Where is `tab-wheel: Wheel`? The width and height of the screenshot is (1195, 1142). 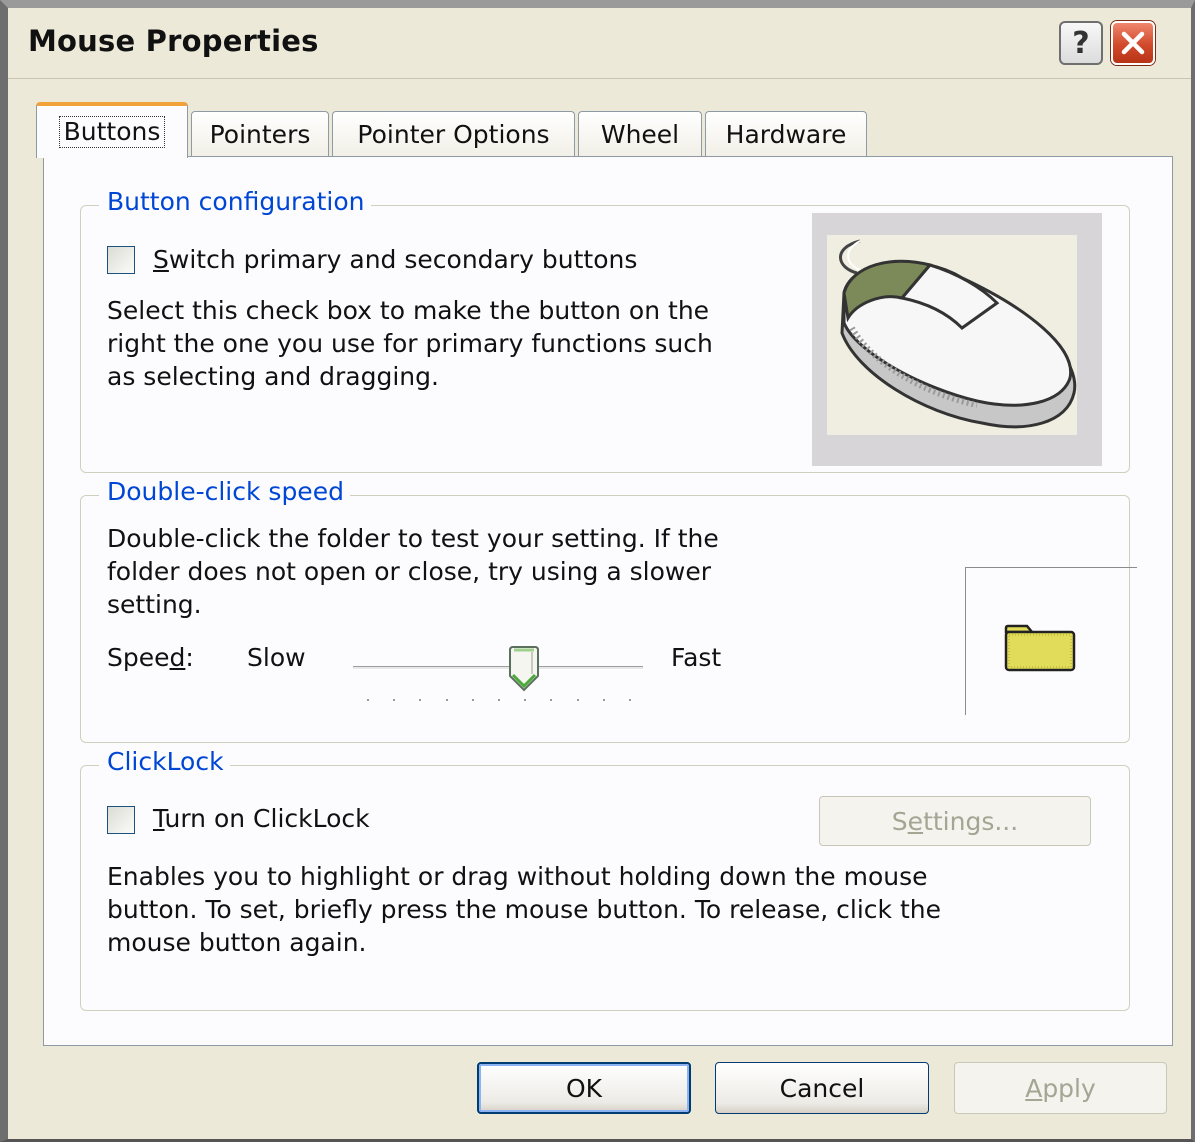 tab-wheel: Wheel is located at coordinates (640, 134).